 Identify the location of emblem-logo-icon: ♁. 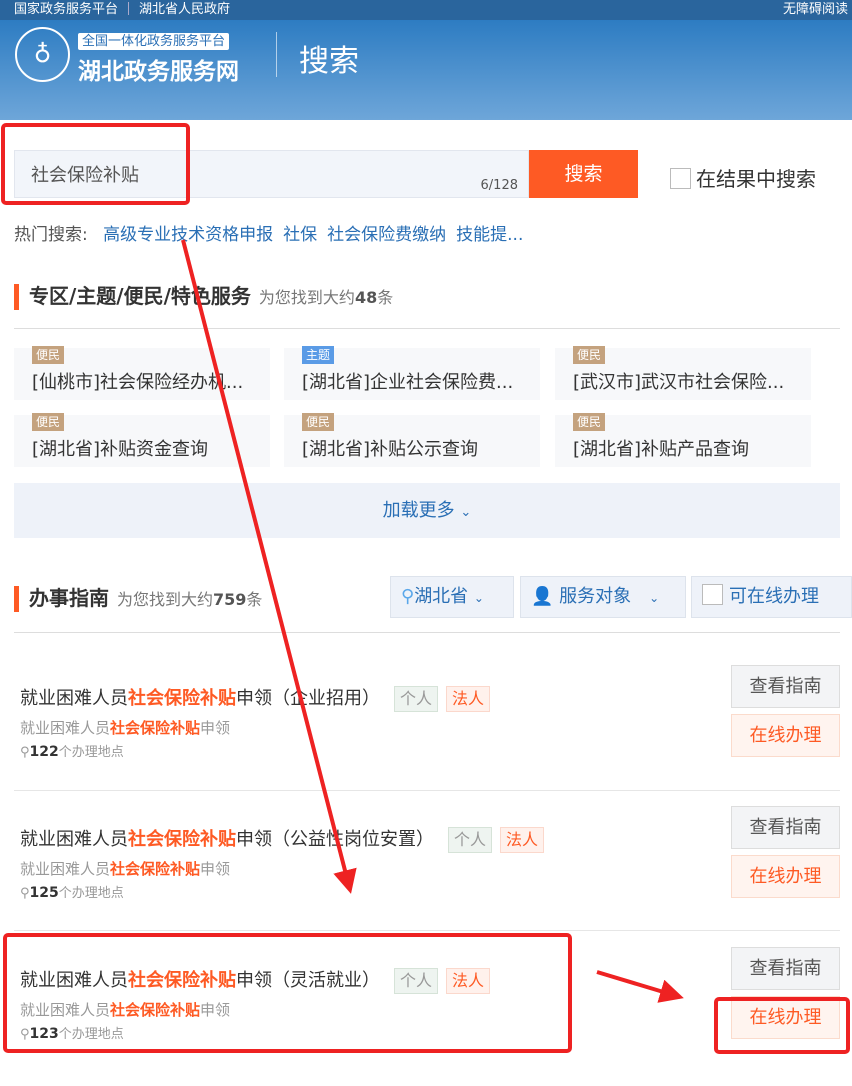
(42, 54).